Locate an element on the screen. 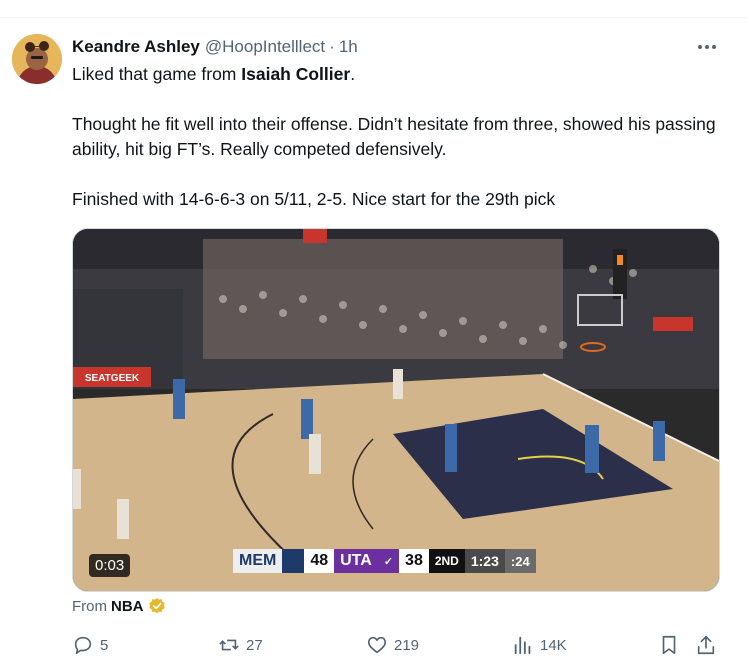 The height and width of the screenshot is (671, 748). team1-logo is located at coordinates (293, 561).